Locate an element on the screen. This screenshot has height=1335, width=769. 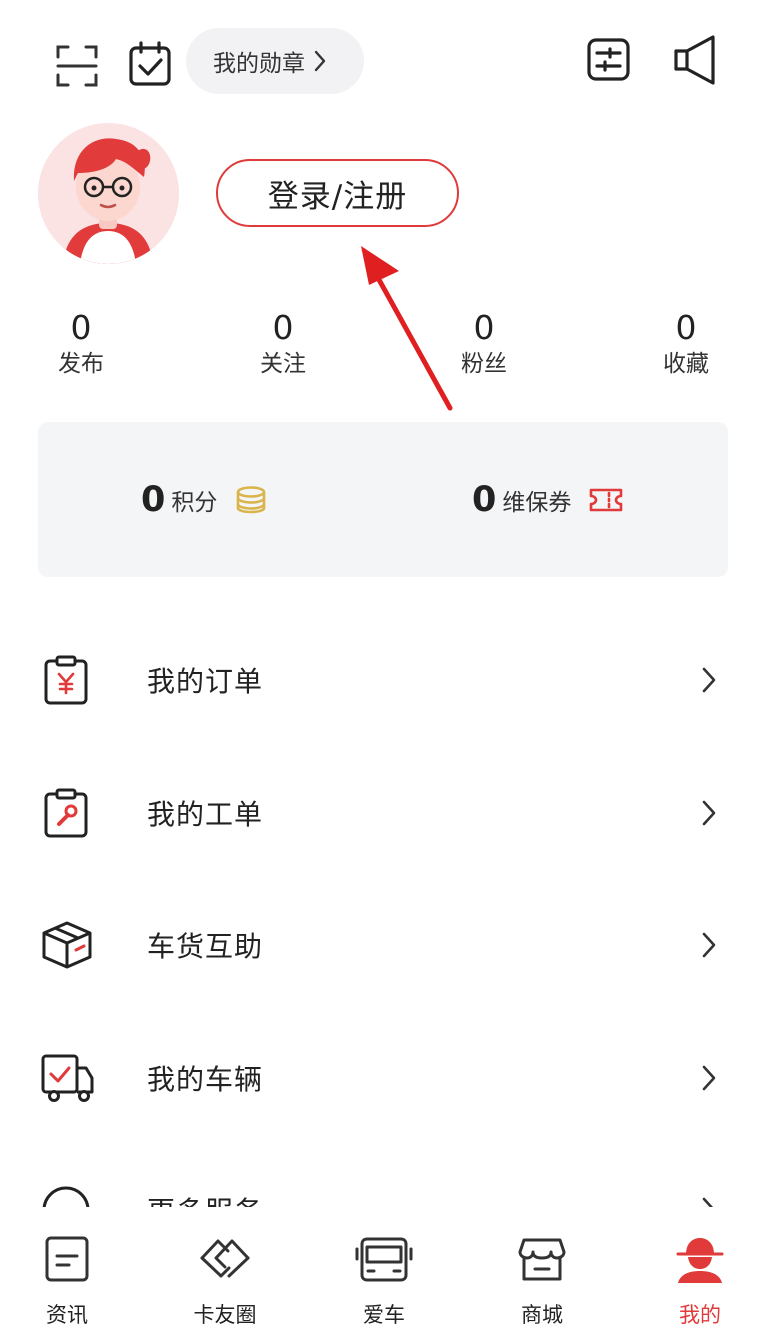
stat-label: 发布 is located at coordinates (81, 364).